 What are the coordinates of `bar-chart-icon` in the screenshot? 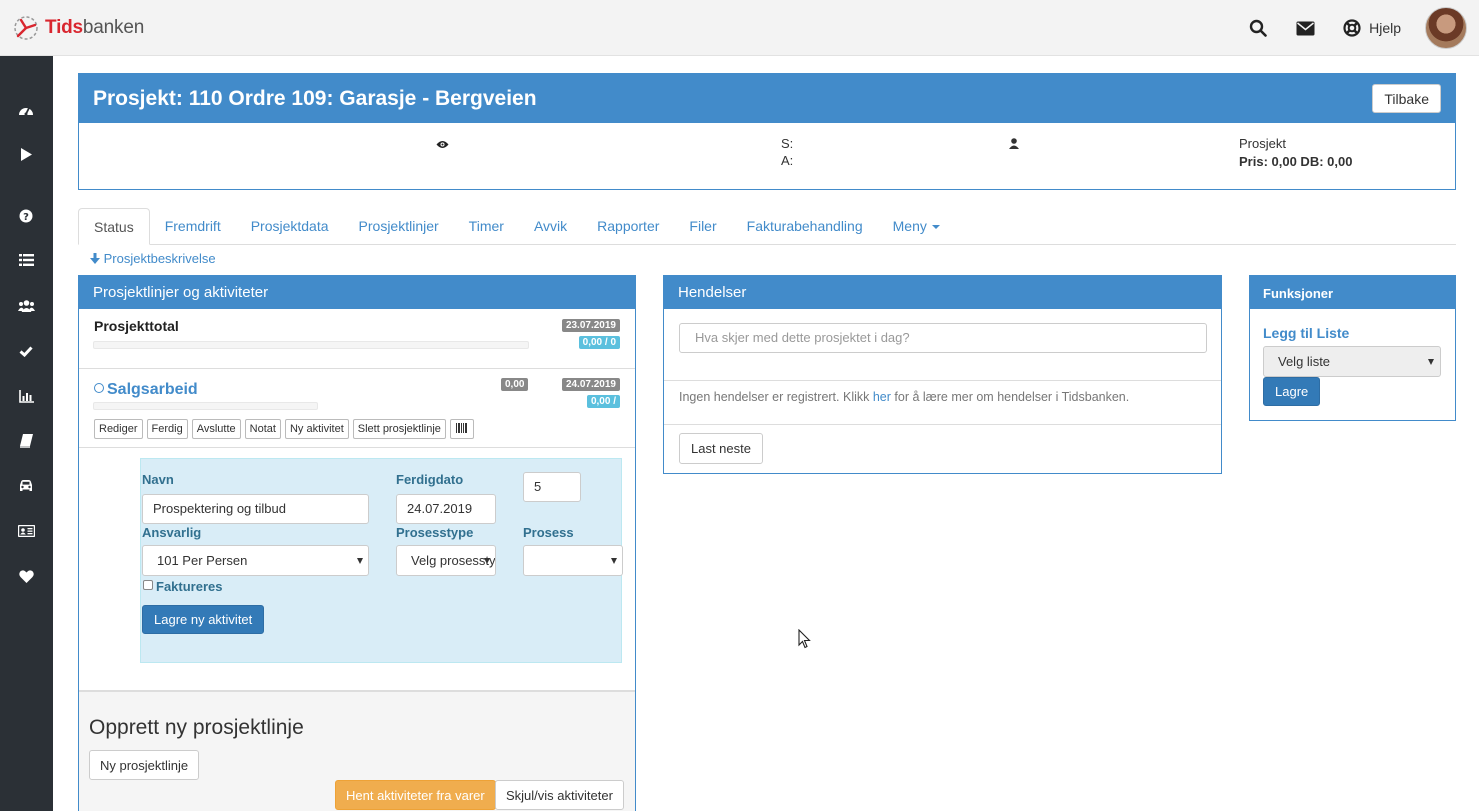 It's located at (26, 396).